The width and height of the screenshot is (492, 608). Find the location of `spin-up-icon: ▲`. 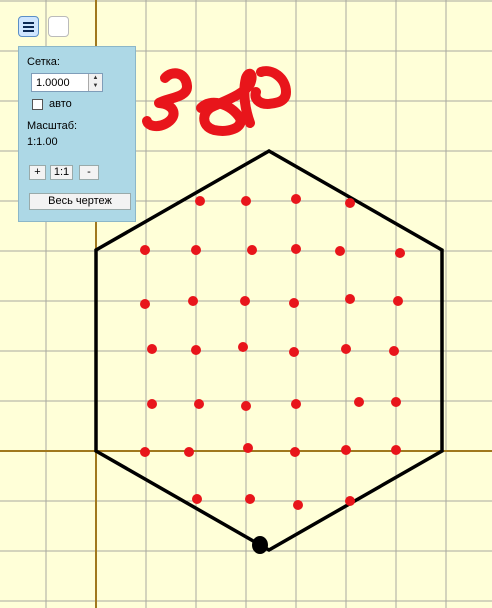

spin-up-icon: ▲ is located at coordinates (95, 78).